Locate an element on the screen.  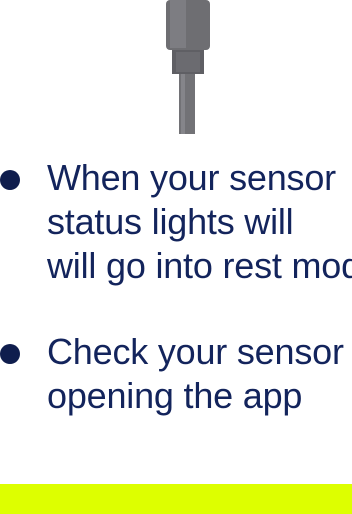
accent-bar is located at coordinates (176, 499).